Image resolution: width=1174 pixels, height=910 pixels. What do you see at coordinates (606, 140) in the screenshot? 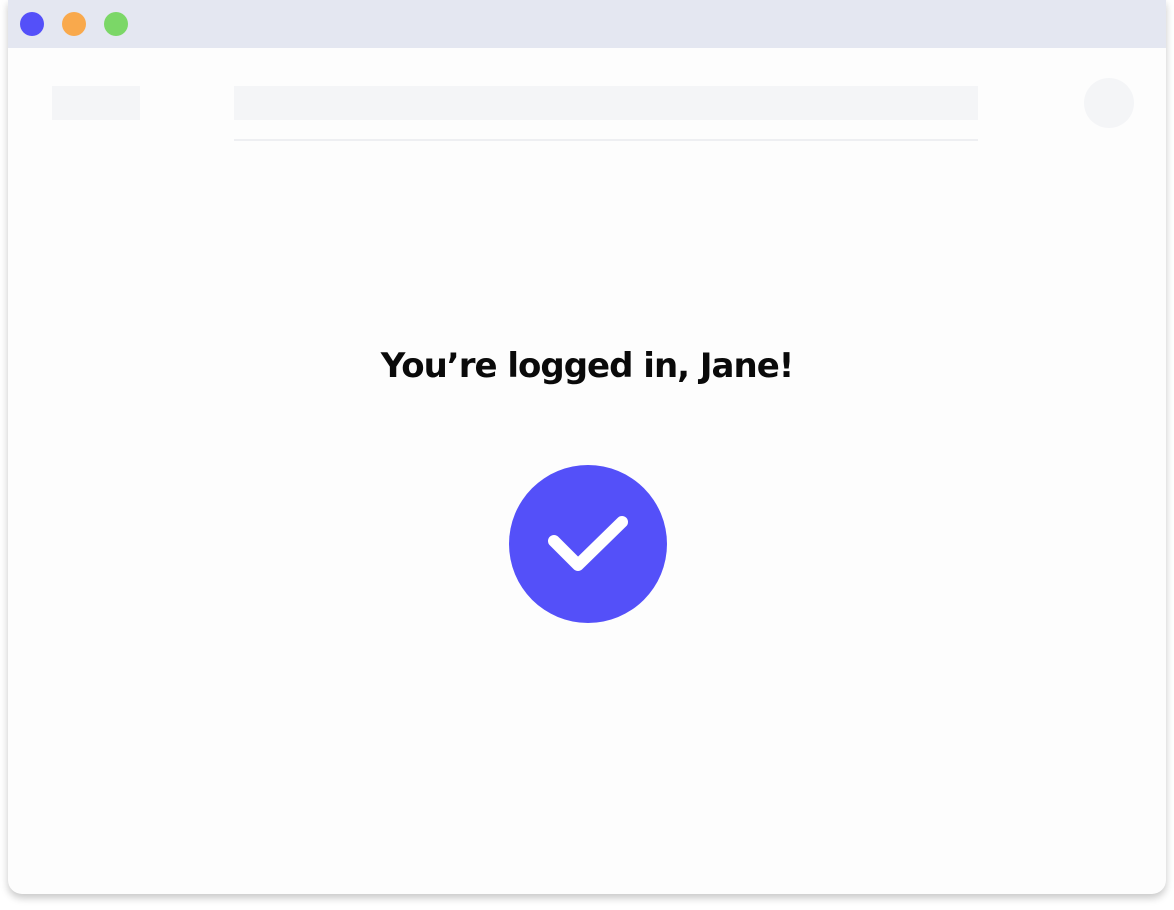
I see `header-divider` at bounding box center [606, 140].